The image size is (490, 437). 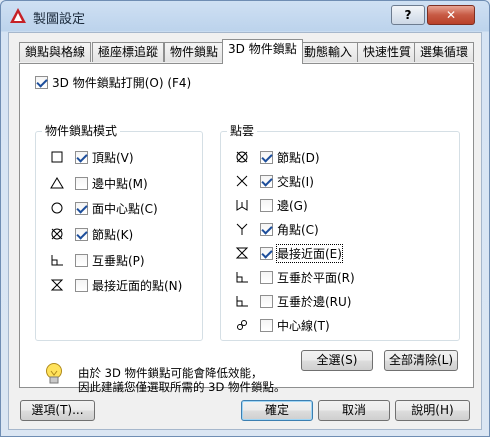 What do you see at coordinates (55, 52) in the screenshot?
I see `tab-snap-grid: 鎖點與格線` at bounding box center [55, 52].